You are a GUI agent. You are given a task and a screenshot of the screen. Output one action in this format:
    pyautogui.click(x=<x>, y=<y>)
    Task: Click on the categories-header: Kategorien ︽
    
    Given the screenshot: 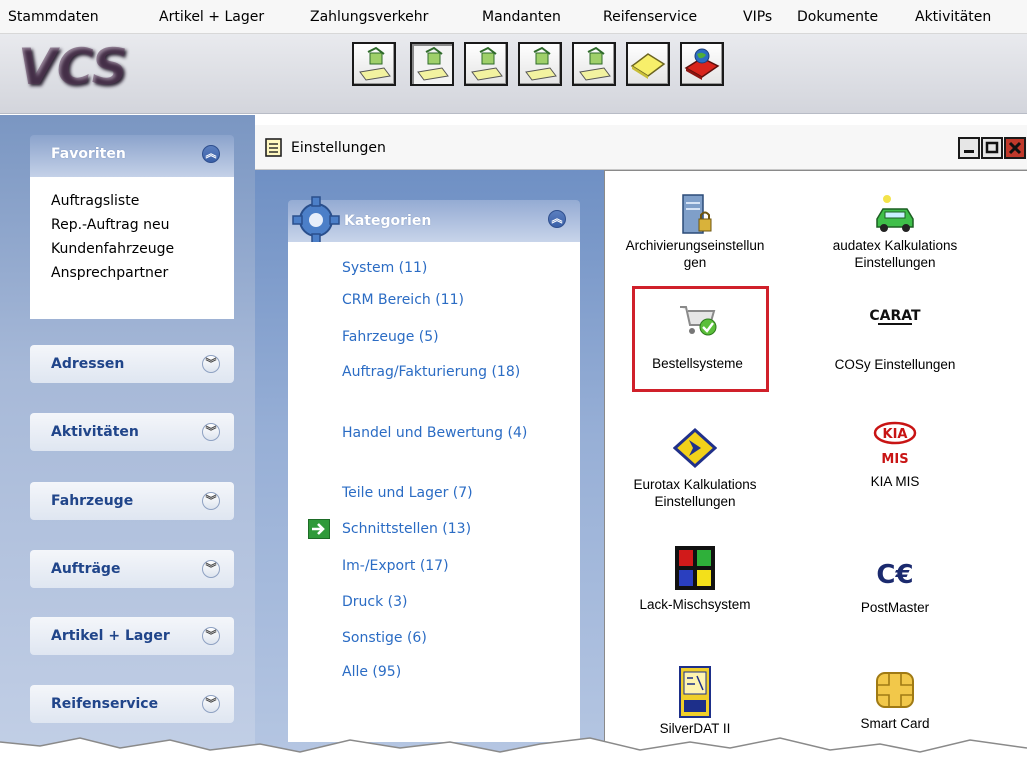 What is the action you would take?
    pyautogui.click(x=434, y=220)
    